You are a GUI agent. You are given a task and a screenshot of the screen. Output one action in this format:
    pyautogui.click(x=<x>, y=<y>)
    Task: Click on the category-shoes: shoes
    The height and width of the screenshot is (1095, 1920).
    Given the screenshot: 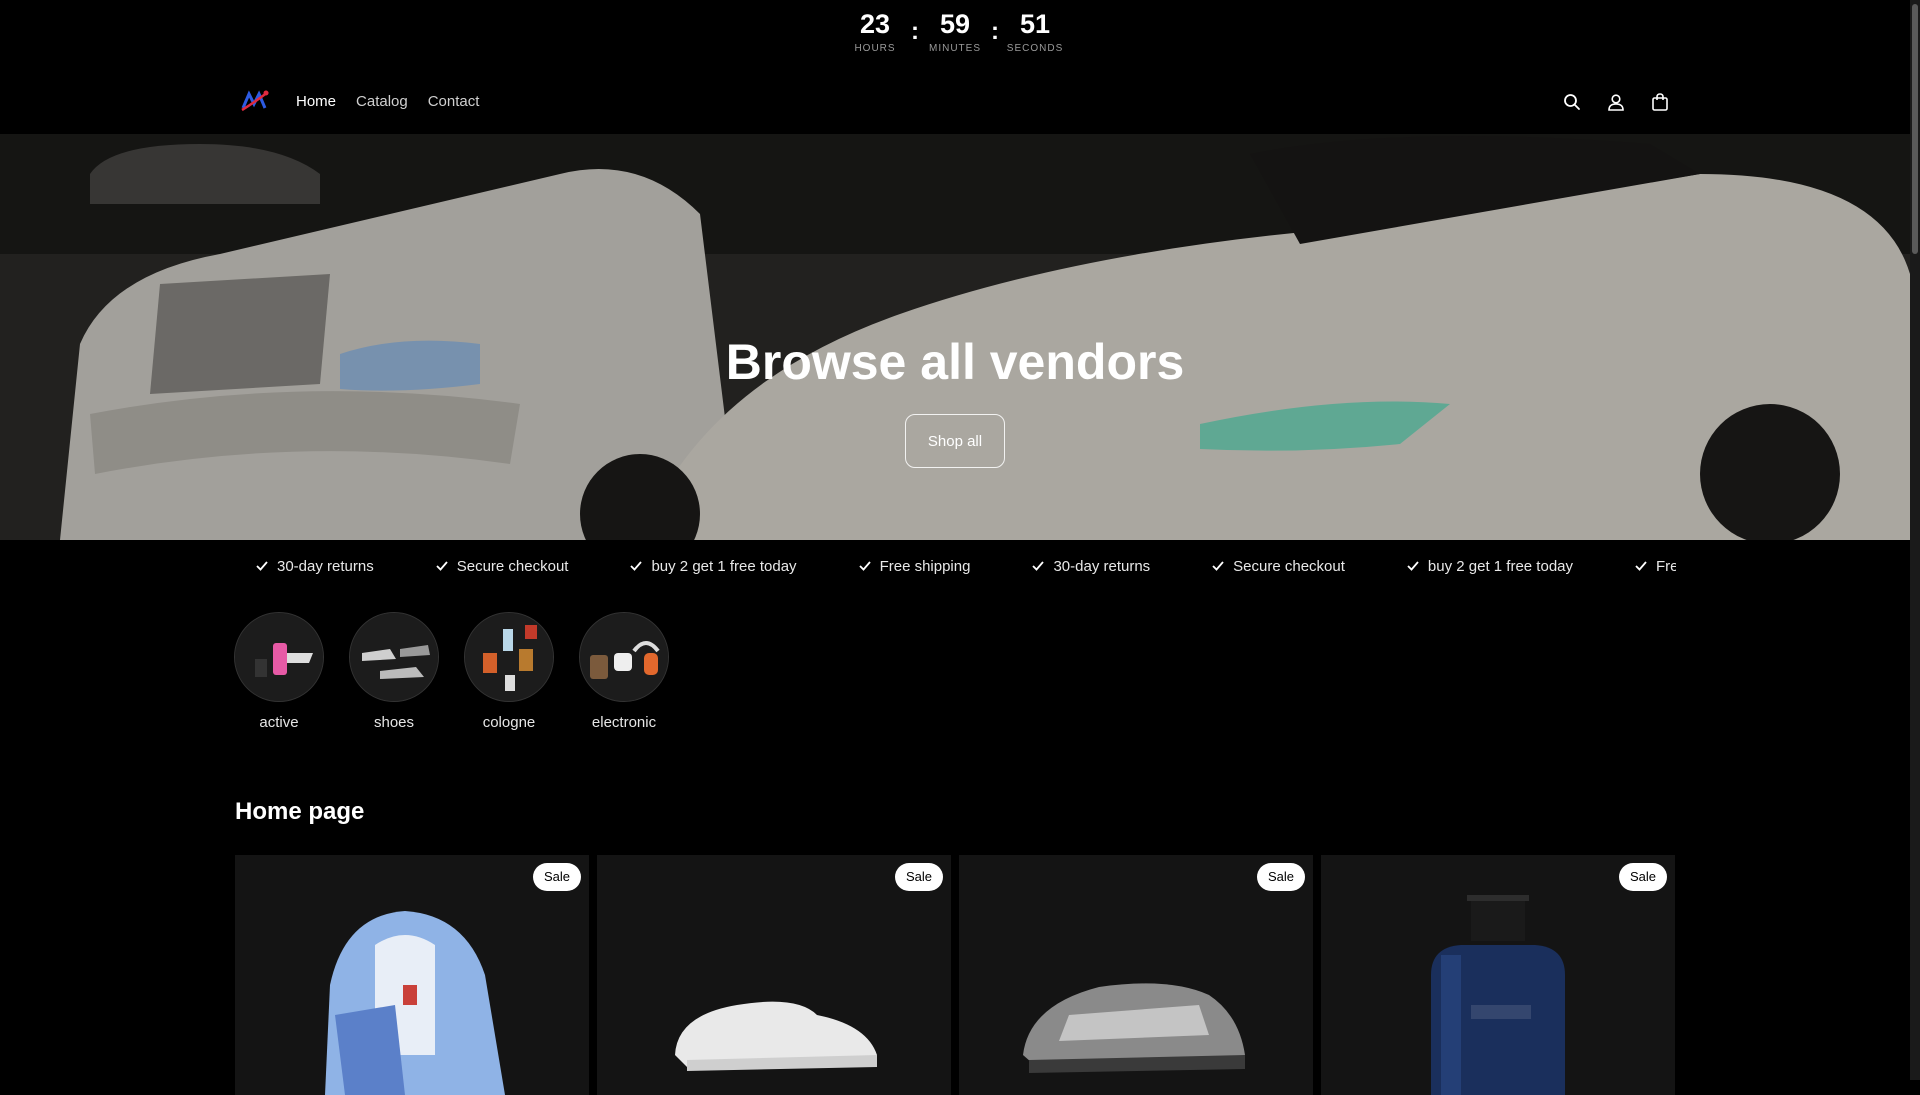 What is the action you would take?
    pyautogui.click(x=394, y=671)
    